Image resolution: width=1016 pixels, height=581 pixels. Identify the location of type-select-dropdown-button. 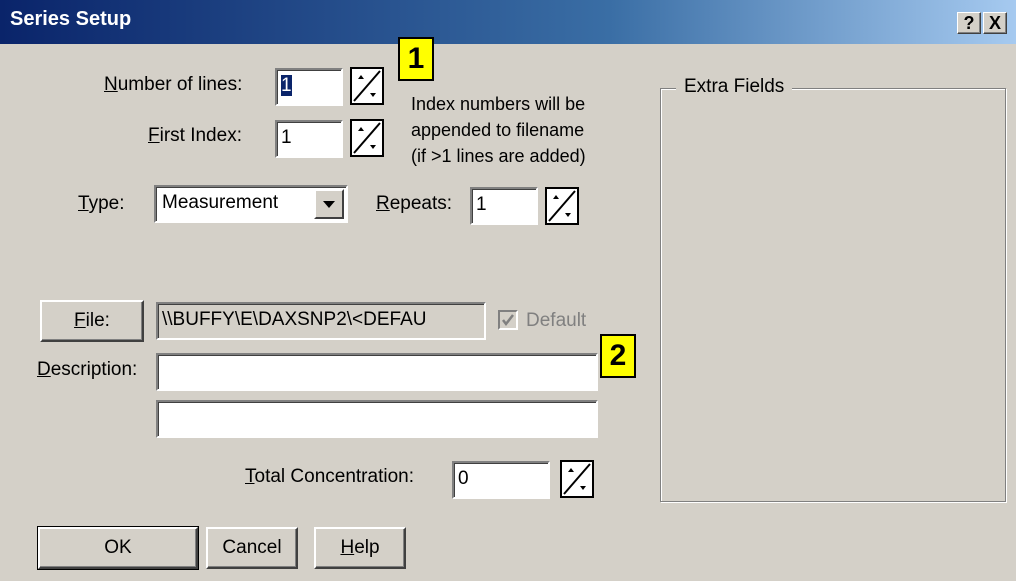
(329, 204).